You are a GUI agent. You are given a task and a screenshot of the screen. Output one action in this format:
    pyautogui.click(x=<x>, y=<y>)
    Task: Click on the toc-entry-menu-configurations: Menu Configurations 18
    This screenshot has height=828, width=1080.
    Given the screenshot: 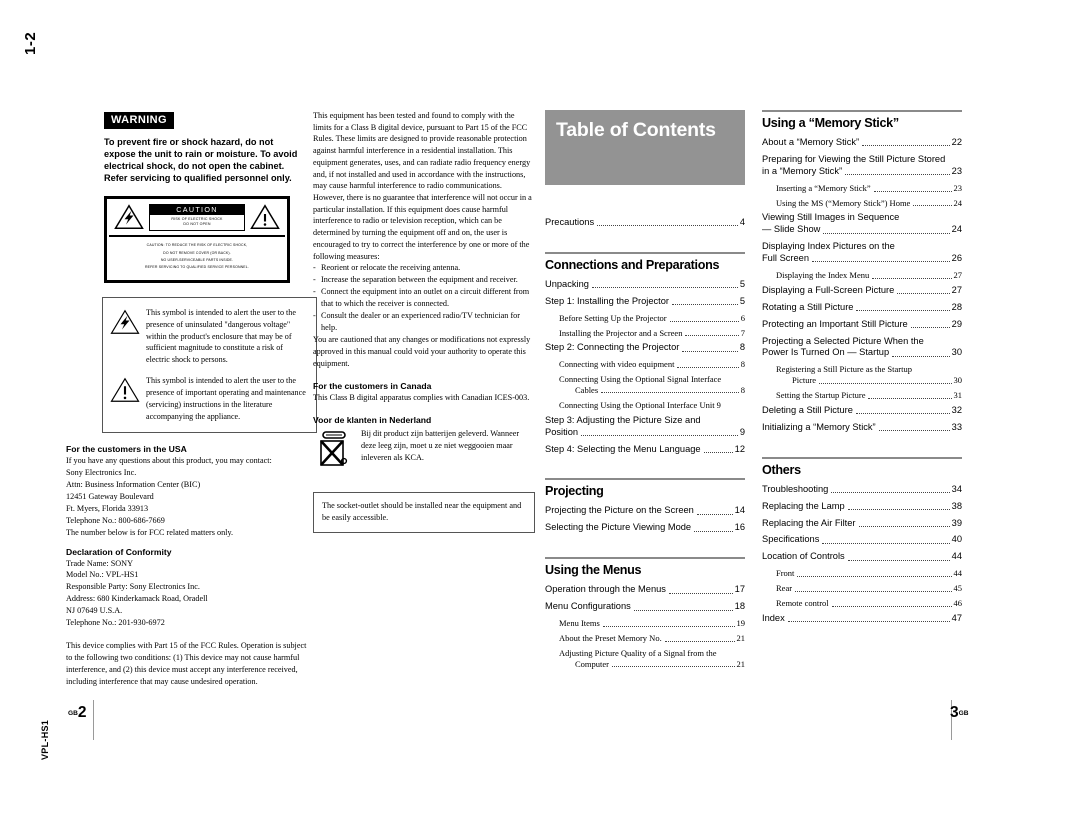 What is the action you would take?
    pyautogui.click(x=645, y=607)
    